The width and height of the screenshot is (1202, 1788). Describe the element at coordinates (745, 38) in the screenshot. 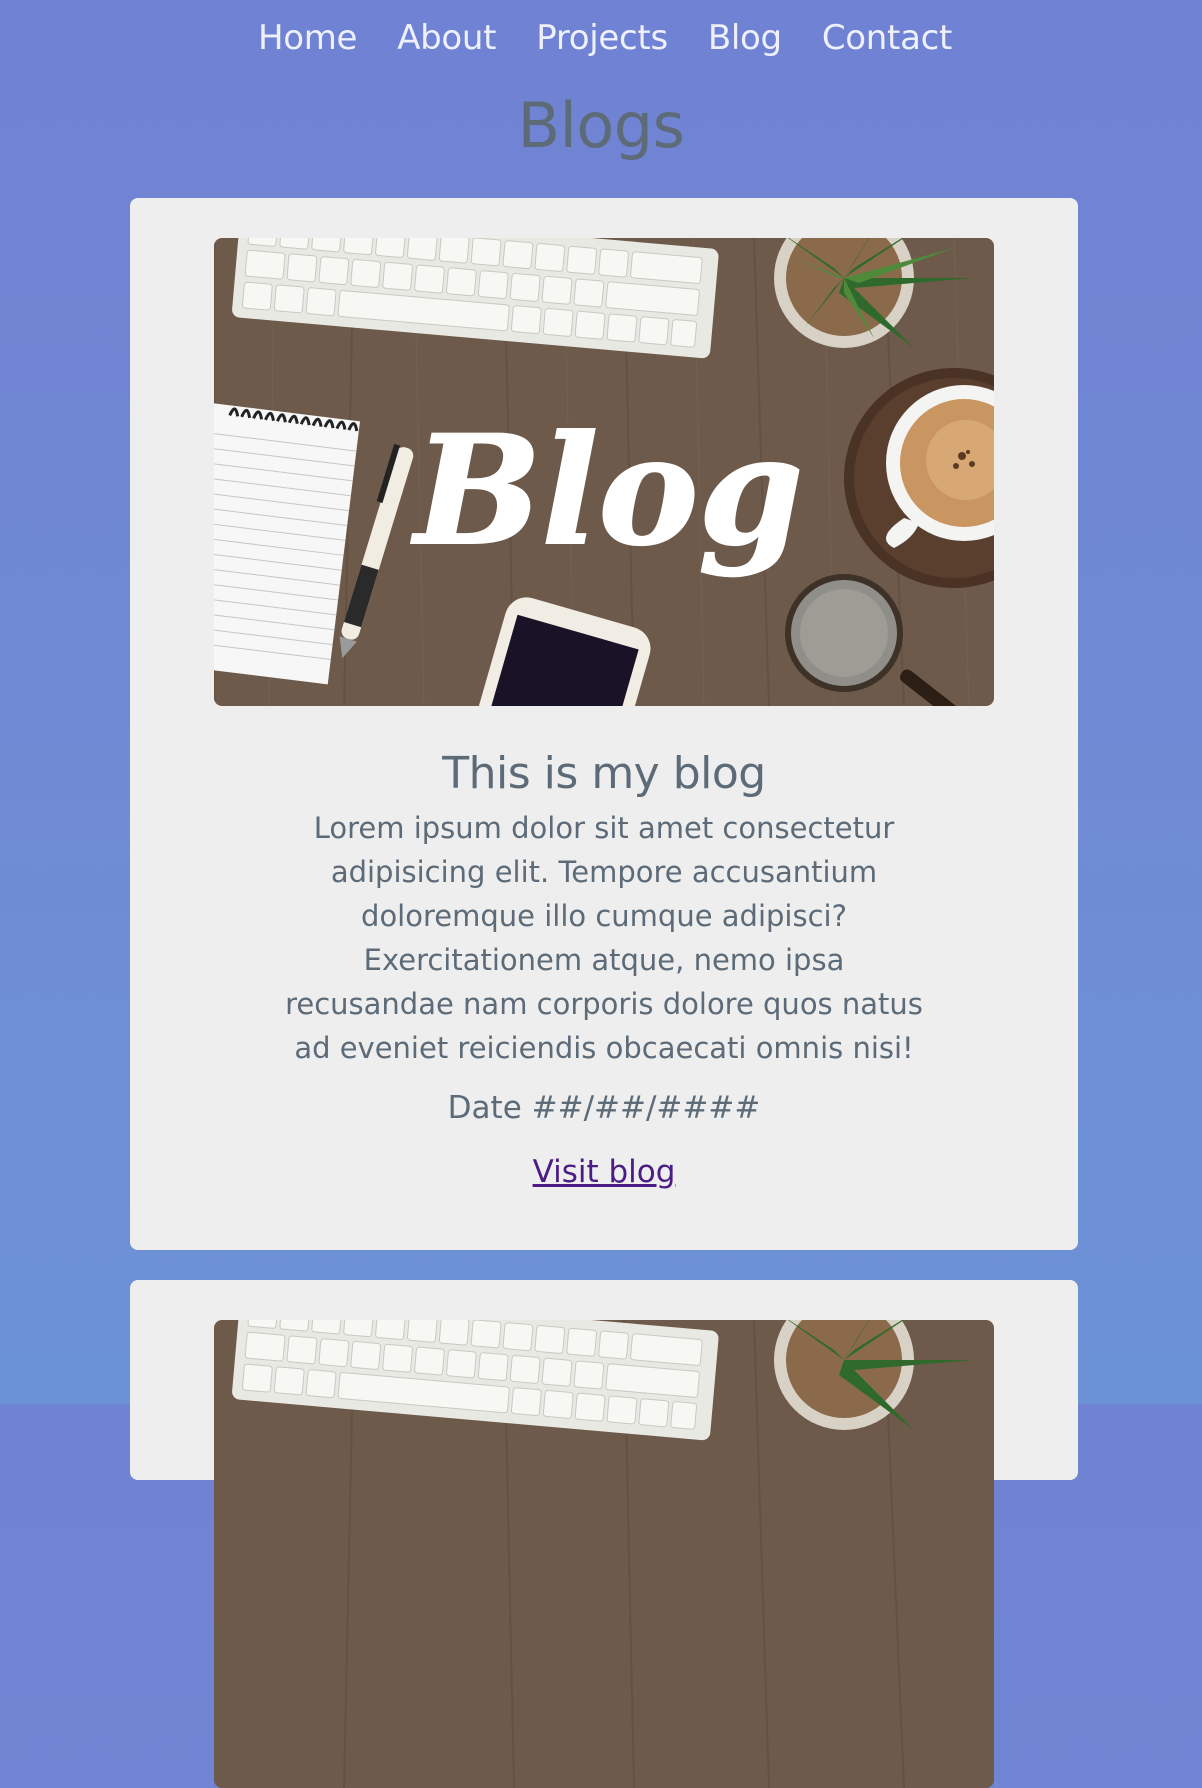

I see `nav-blog: Blog` at that location.